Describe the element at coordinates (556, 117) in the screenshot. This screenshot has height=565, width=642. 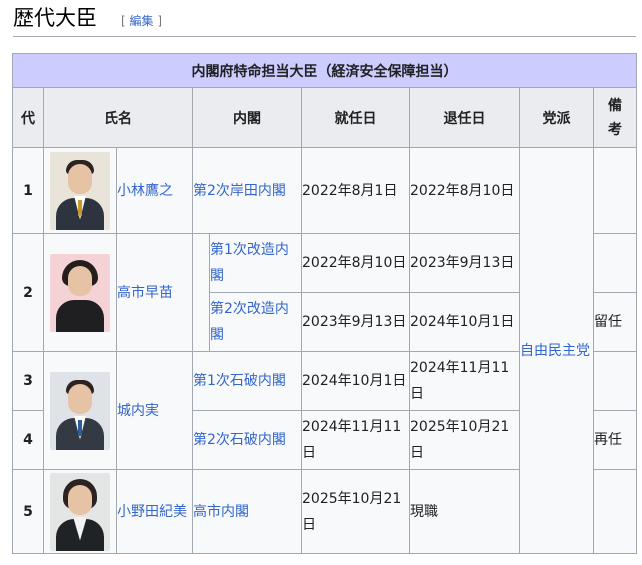
I see `header-party: 党派` at that location.